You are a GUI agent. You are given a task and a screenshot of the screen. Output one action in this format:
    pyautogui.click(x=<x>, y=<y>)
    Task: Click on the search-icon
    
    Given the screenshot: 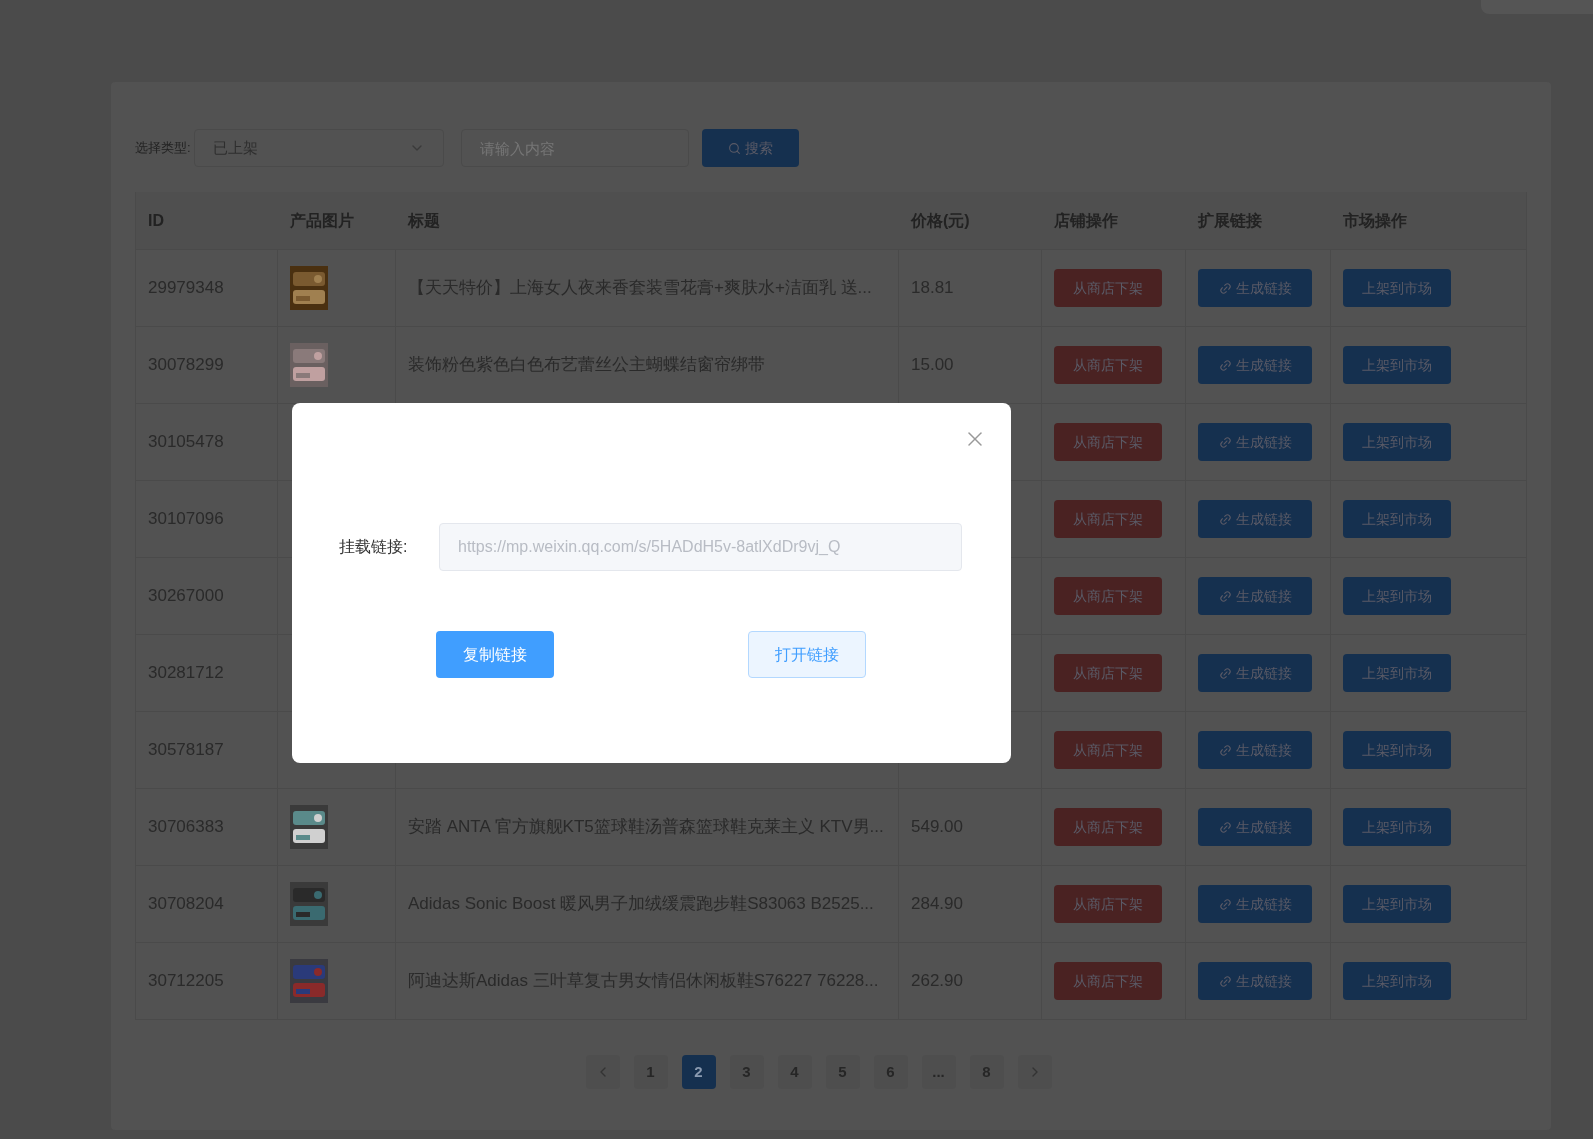 What is the action you would take?
    pyautogui.click(x=734, y=148)
    